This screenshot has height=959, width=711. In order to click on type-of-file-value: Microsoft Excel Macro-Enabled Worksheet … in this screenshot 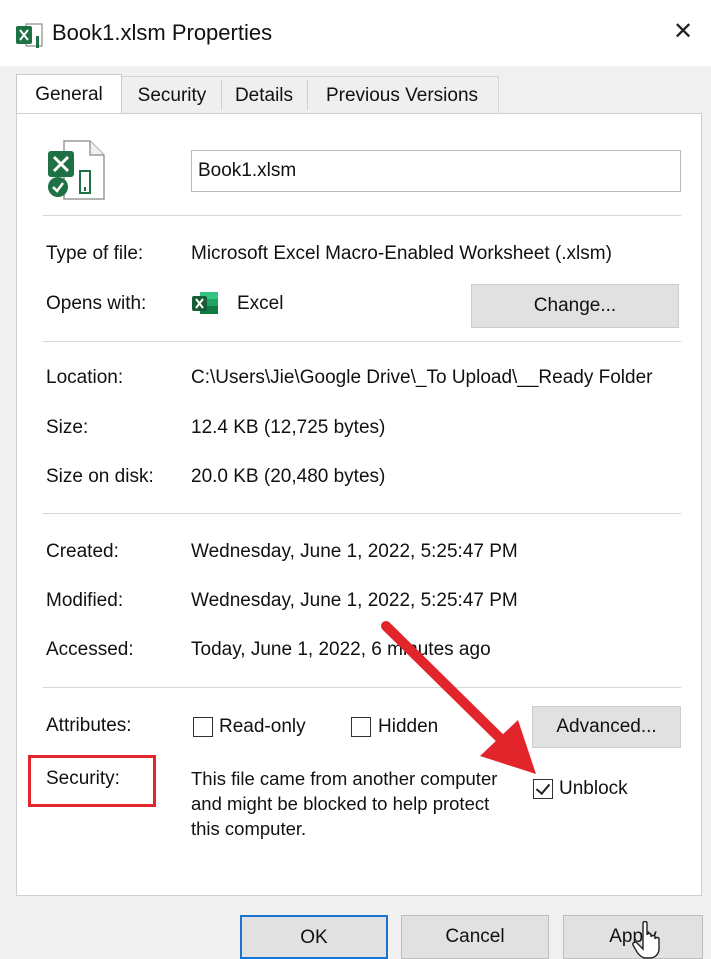, I will do `click(401, 253)`.